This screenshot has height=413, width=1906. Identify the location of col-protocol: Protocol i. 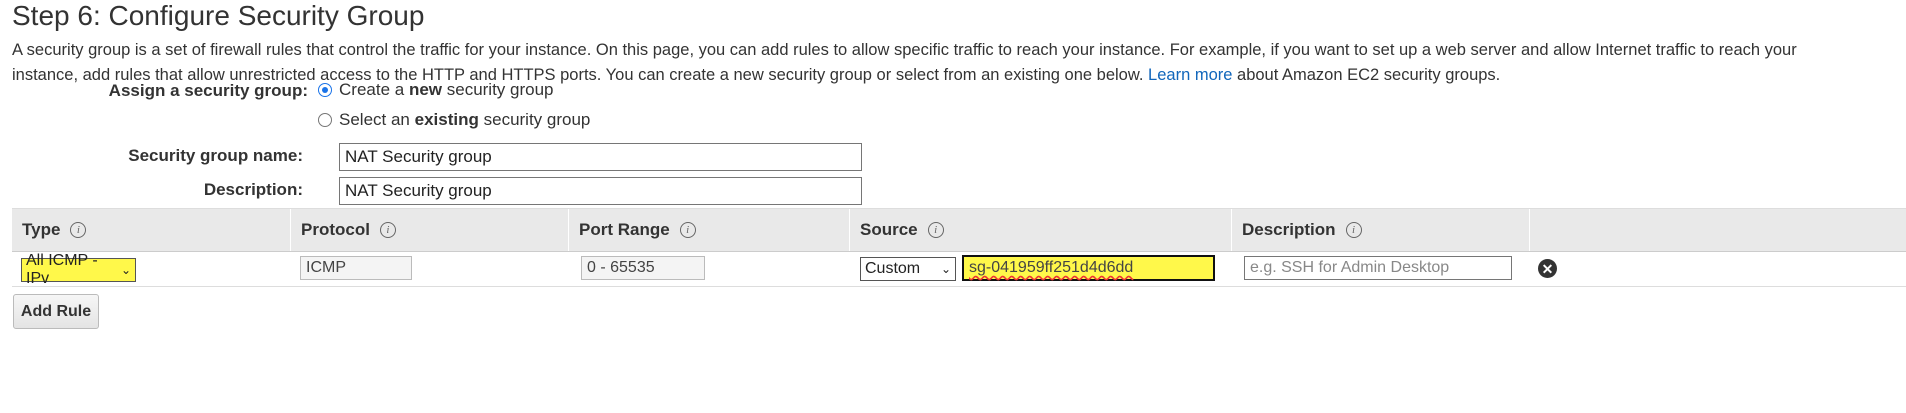
(429, 230).